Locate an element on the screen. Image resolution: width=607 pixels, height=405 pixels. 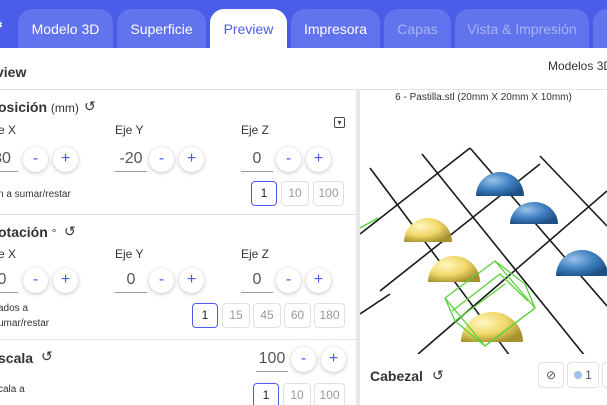
bottom-toolbar: Cabezal ↺ ⊘ 1 is located at coordinates (483, 379).